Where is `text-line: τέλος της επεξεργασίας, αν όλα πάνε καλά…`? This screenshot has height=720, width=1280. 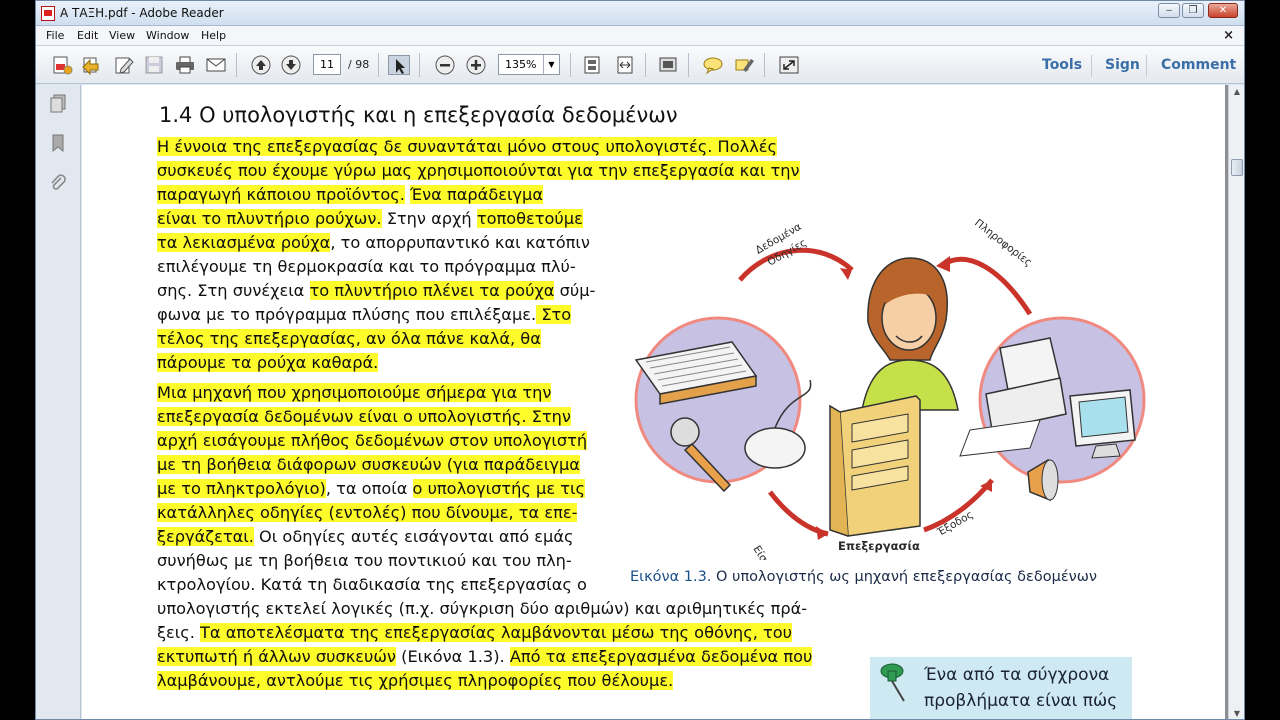 text-line: τέλος της επεξεργασίας, αν όλα πάνε καλά… is located at coordinates (349, 339).